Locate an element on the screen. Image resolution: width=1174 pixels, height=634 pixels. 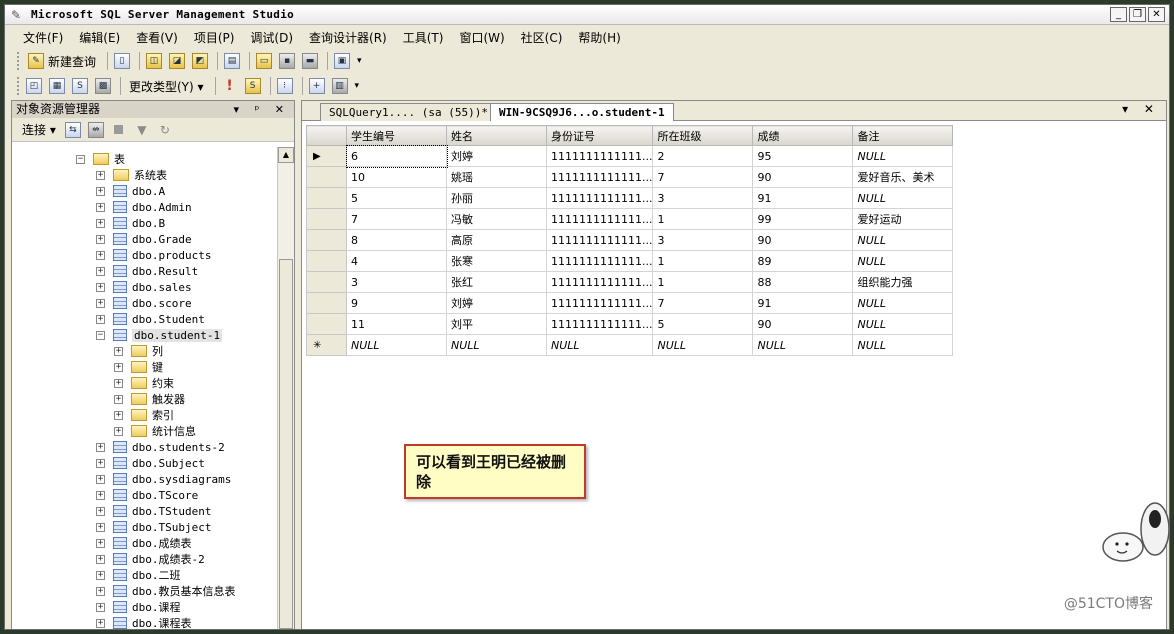
grid-row: 8 高原 1111111111111... 3 90 NULL is located at coordinates (630, 240).